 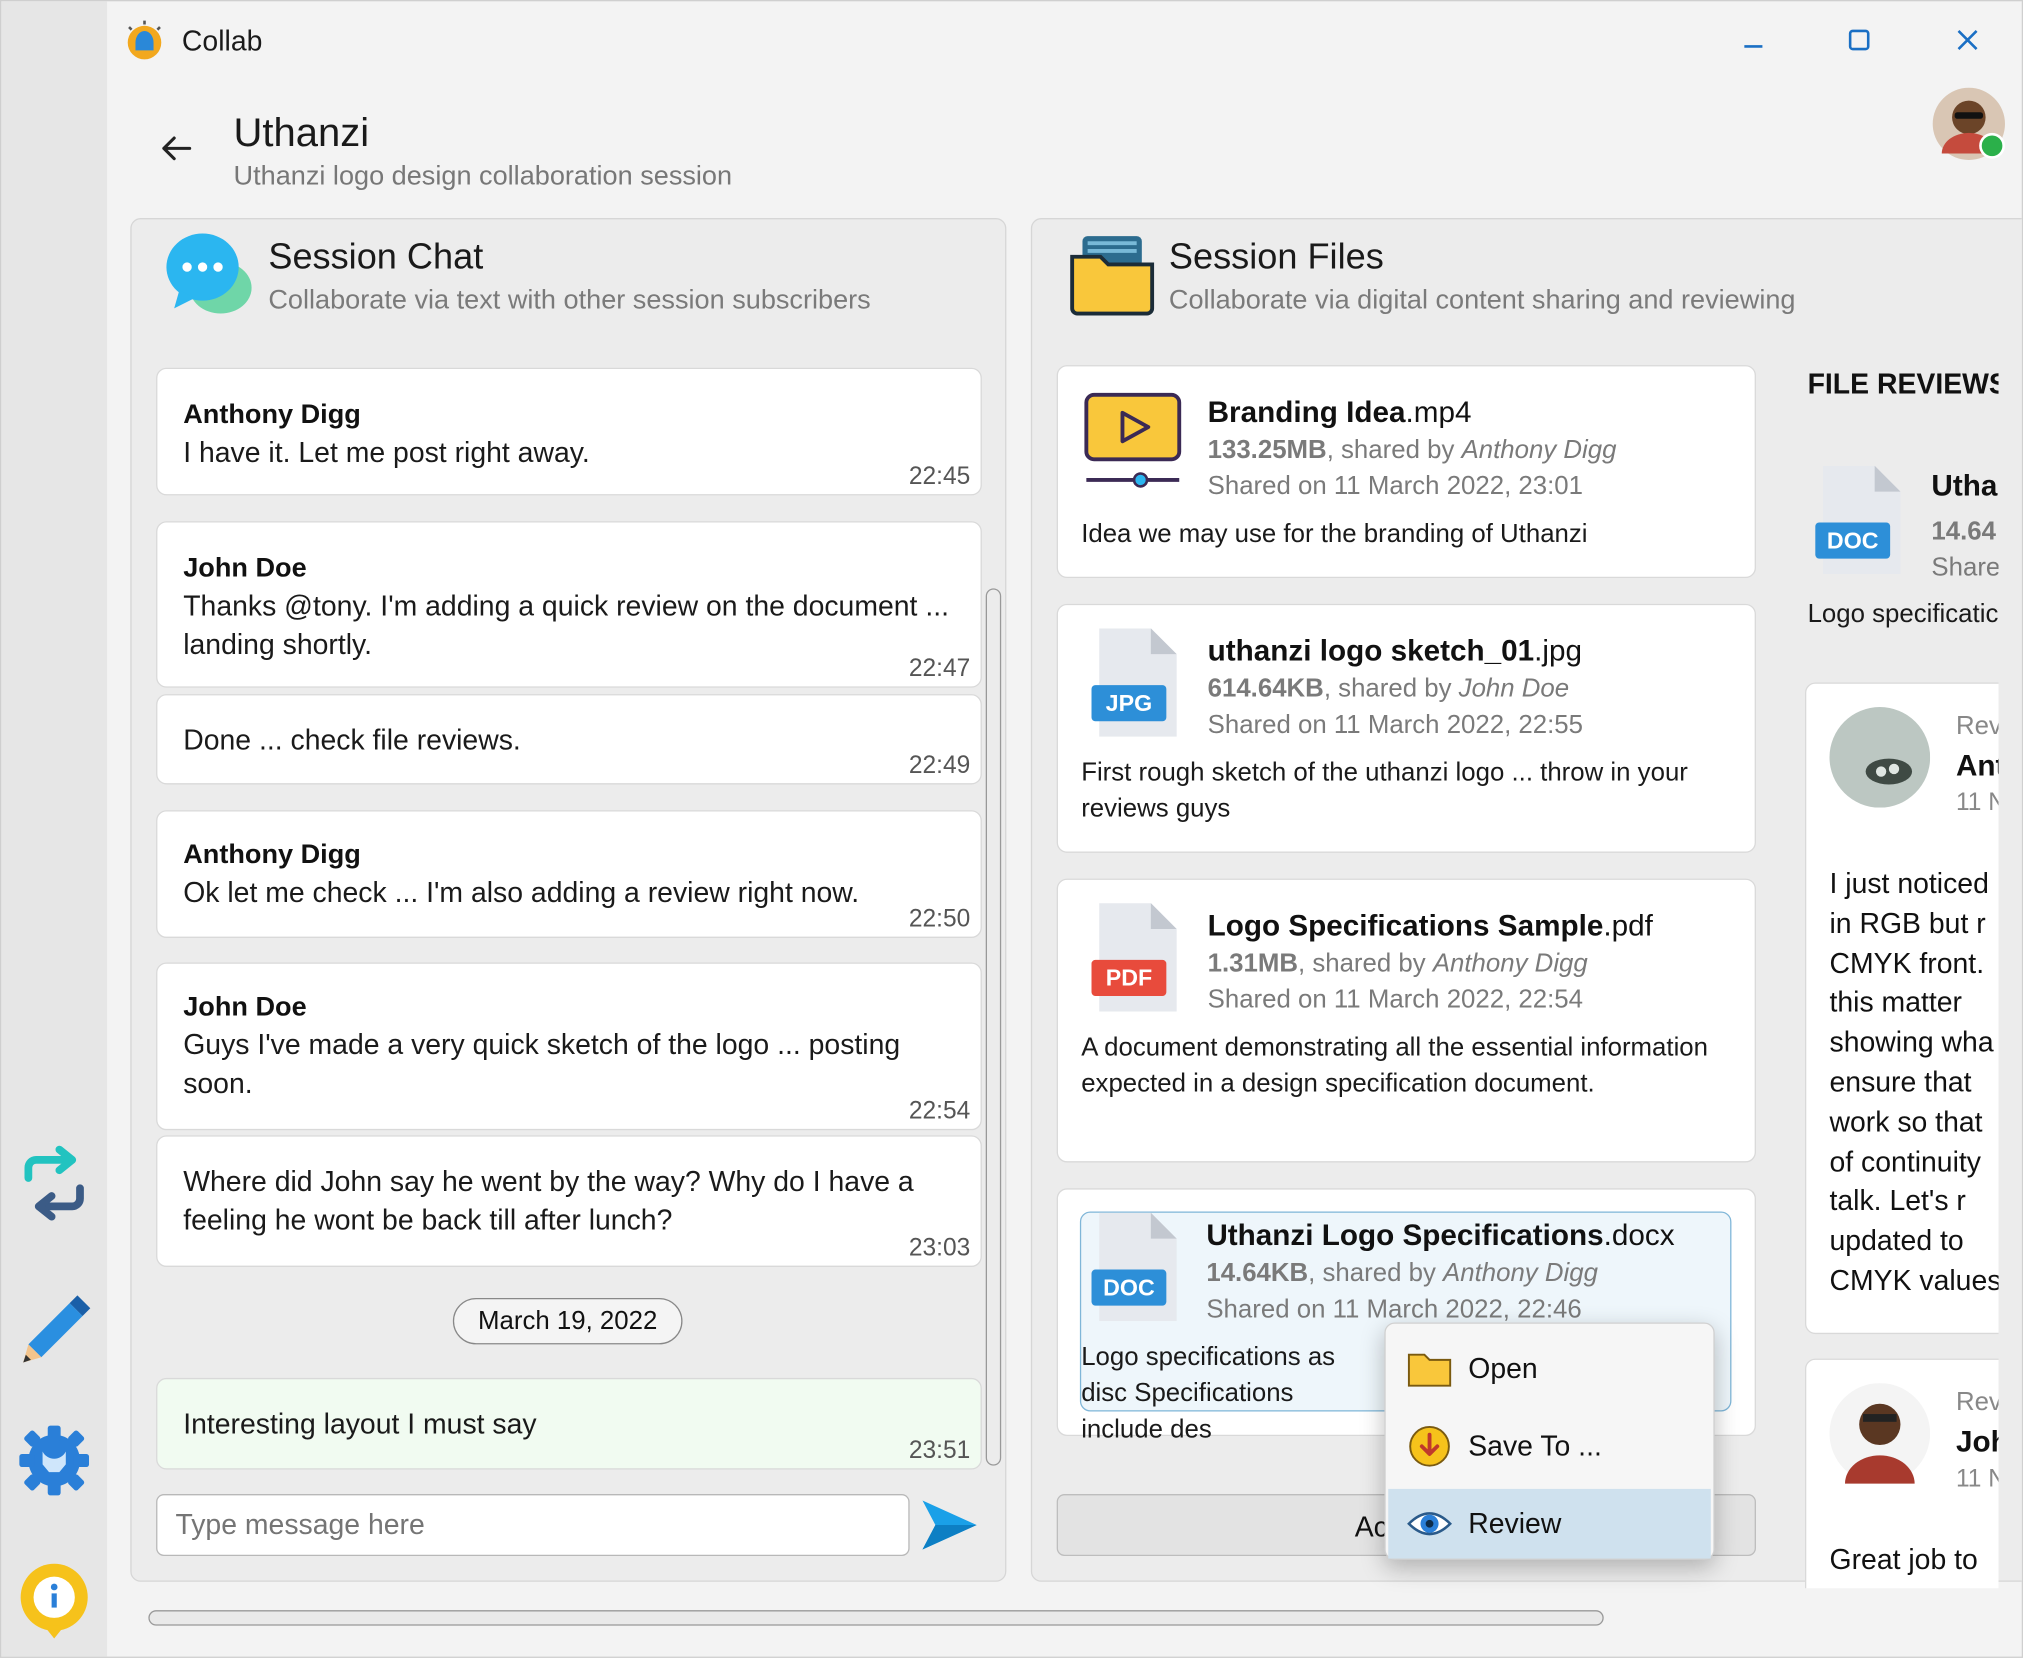 What do you see at coordinates (272, 854) in the screenshot?
I see `message-author: Anthony Digg` at bounding box center [272, 854].